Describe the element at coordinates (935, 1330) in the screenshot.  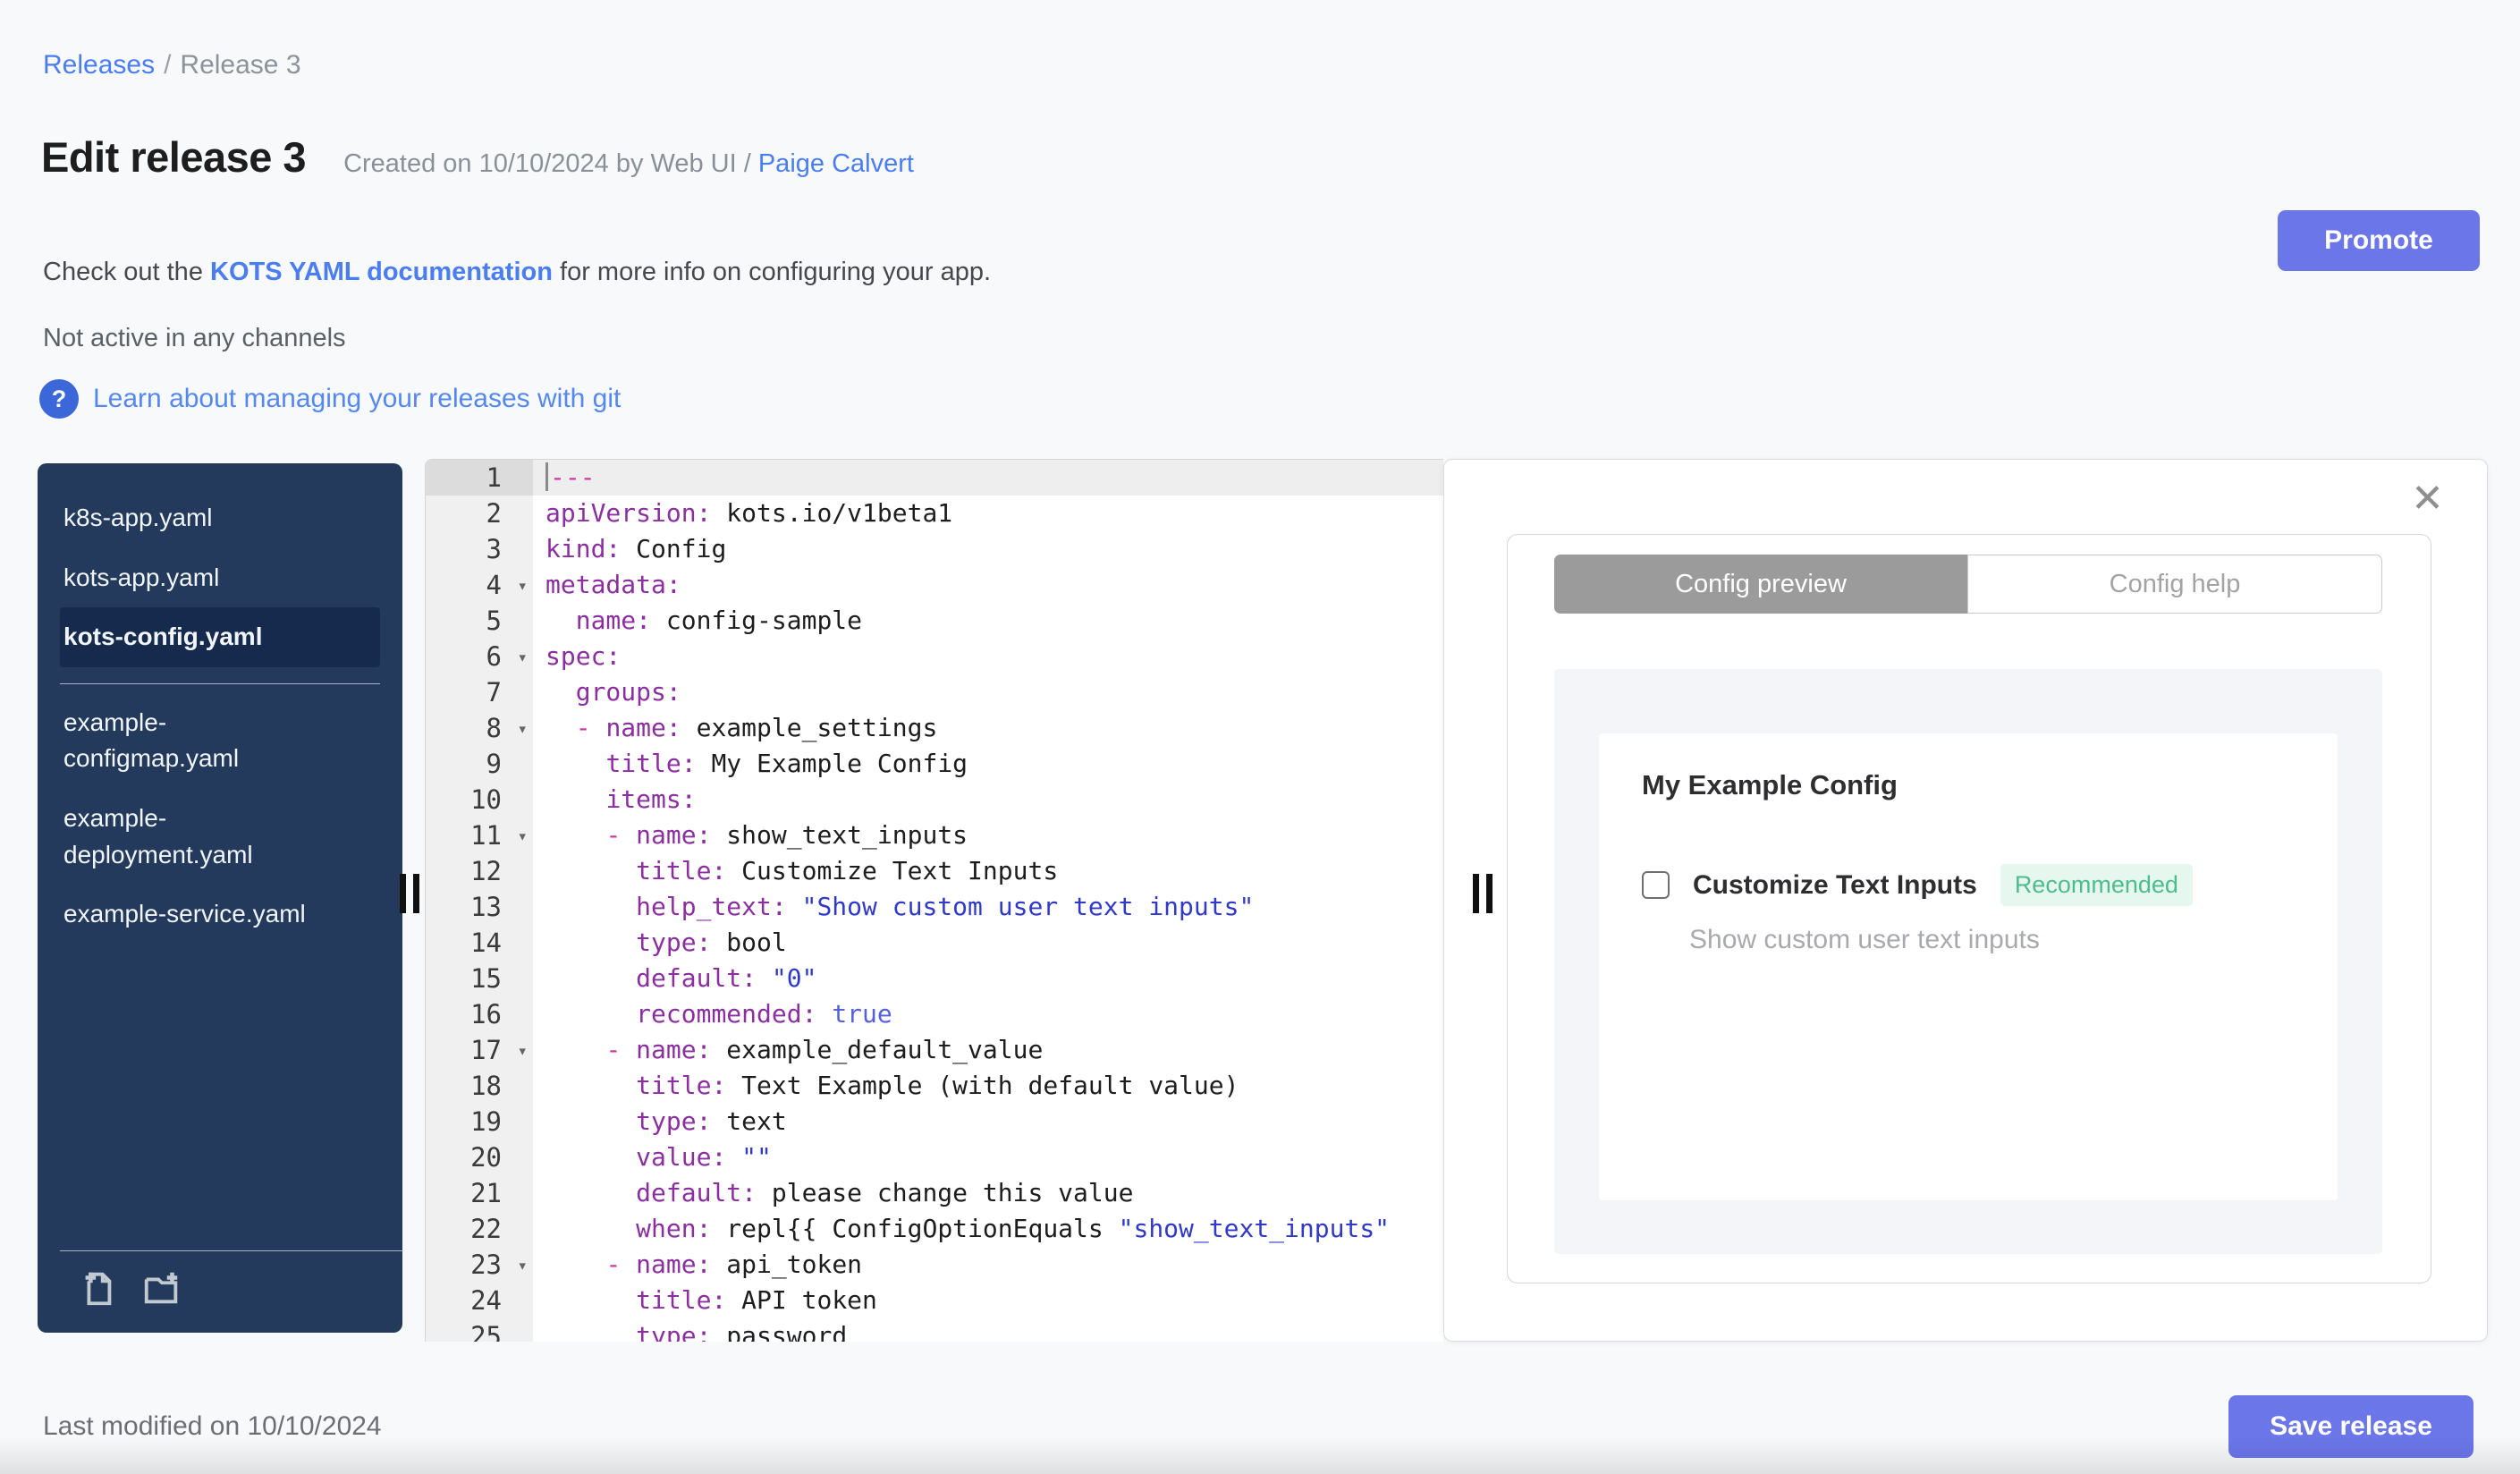
I see `code-line: 25 type: password` at that location.